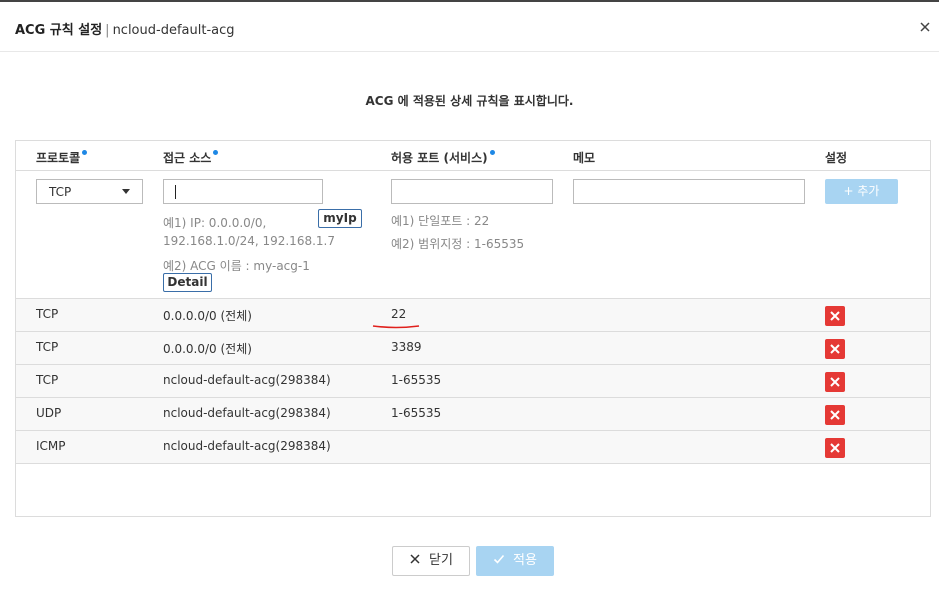 This screenshot has height=601, width=939. Describe the element at coordinates (406, 347) in the screenshot. I see `row-port: 3389` at that location.